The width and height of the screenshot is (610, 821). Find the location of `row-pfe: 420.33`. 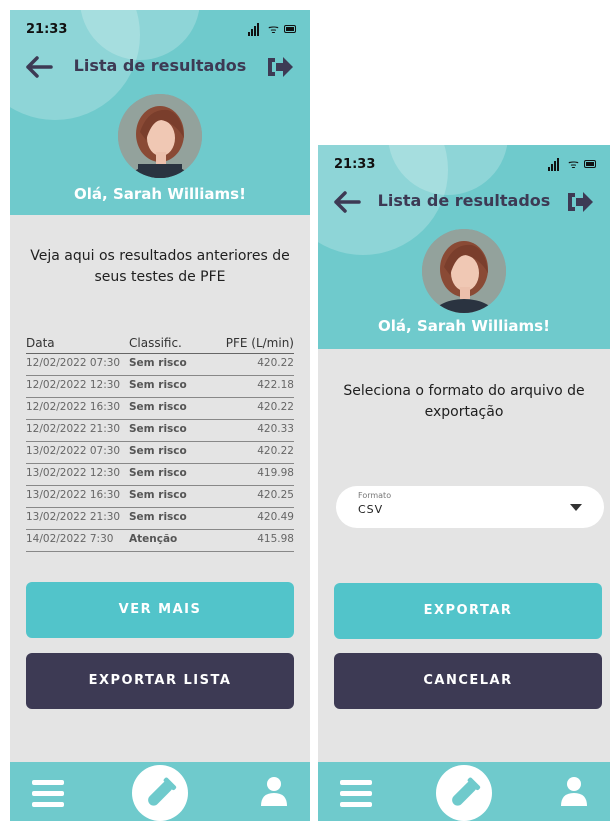

row-pfe: 420.33 is located at coordinates (275, 429).